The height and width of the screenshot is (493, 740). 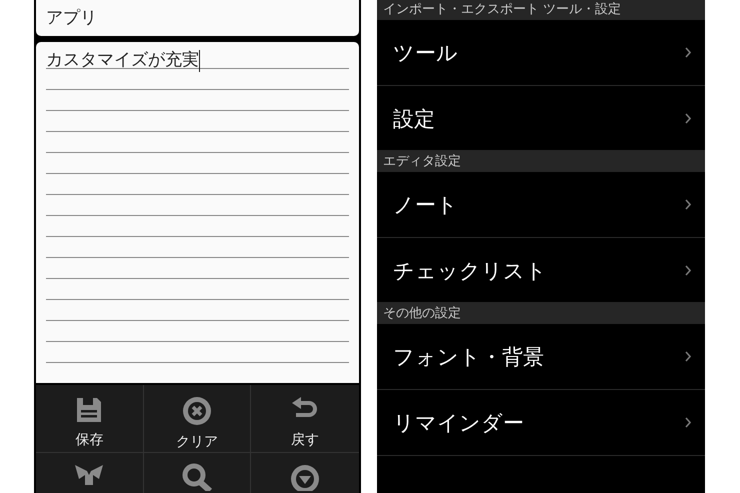 What do you see at coordinates (541, 161) in the screenshot?
I see `section-header: エディタ設定` at bounding box center [541, 161].